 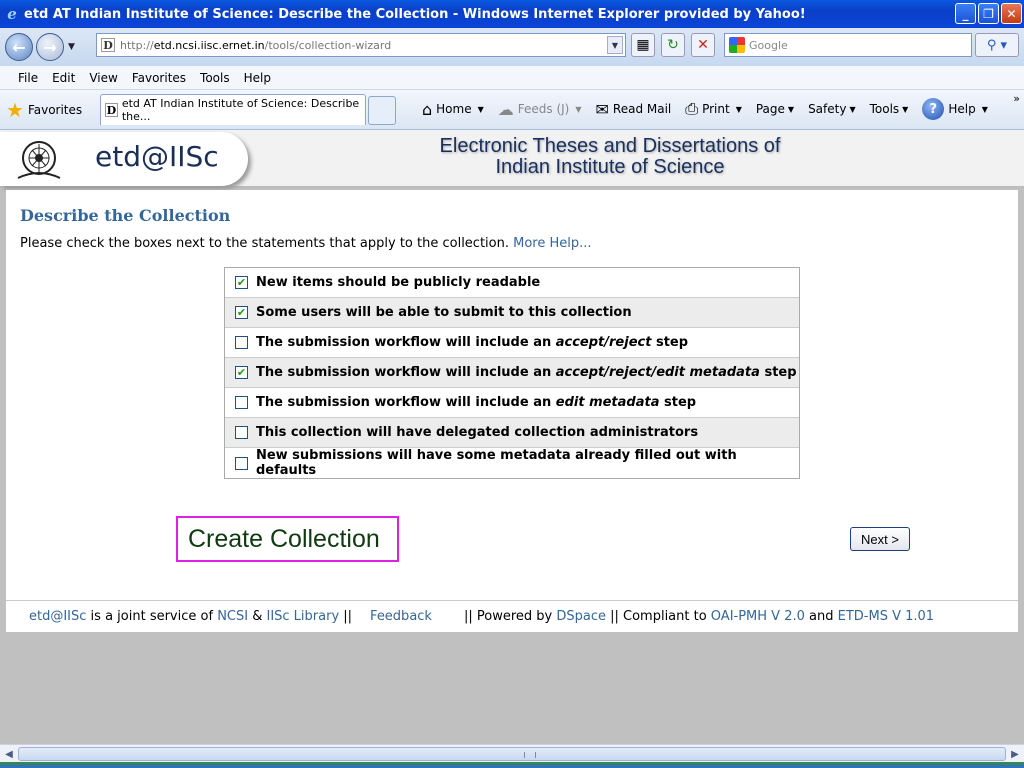 I want to click on footer-text: &, so click(x=257, y=616).